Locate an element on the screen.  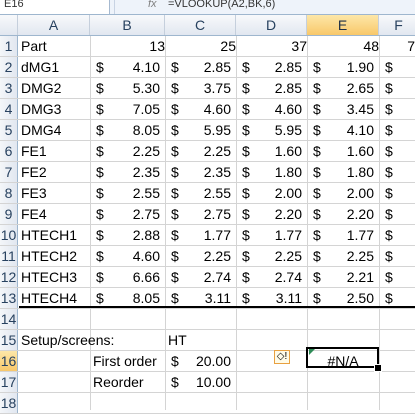
header-value-cell: 7 is located at coordinates (397, 46).